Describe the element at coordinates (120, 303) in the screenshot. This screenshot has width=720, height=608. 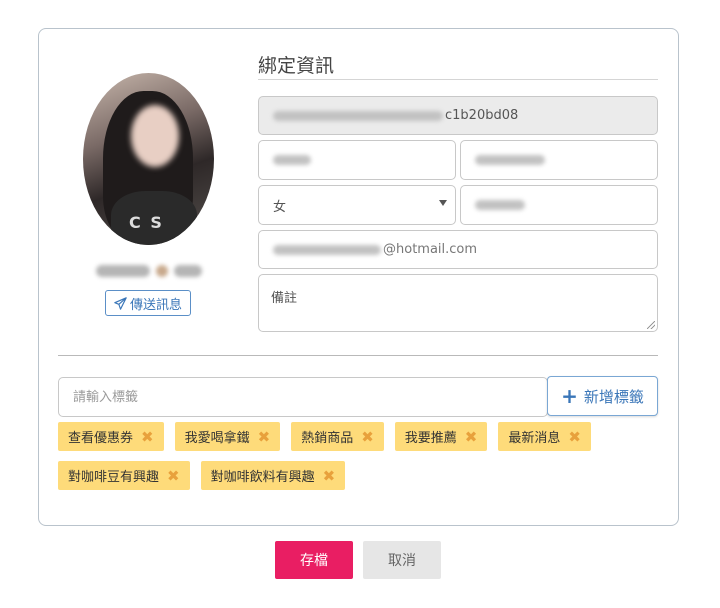
I see `paper-plane-icon` at that location.